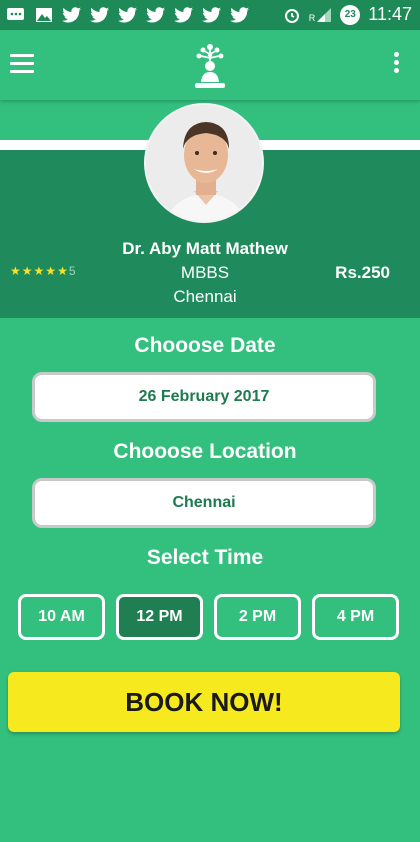  I want to click on signal-icon, so click(324, 14).